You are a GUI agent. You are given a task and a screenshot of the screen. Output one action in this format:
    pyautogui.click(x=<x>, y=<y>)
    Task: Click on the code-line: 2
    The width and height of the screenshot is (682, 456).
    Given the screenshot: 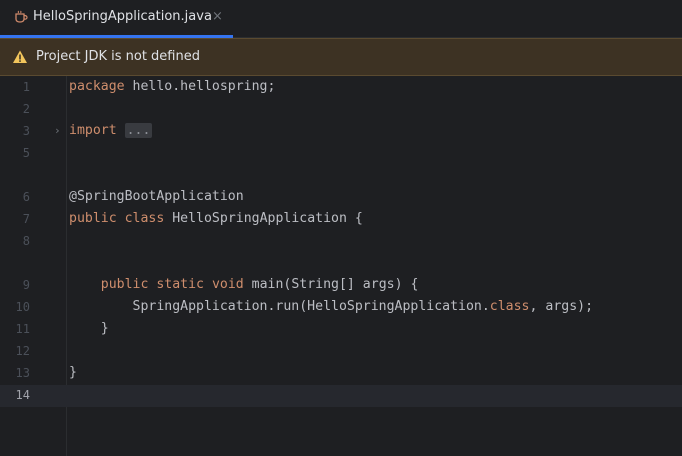 What is the action you would take?
    pyautogui.click(x=341, y=110)
    